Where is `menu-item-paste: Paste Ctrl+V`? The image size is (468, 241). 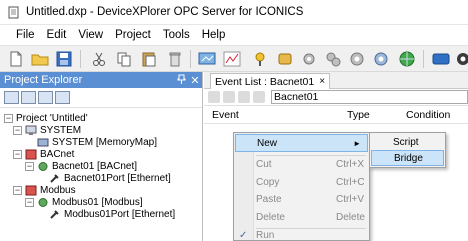
menu-item-paste: Paste Ctrl+V is located at coordinates (301, 199).